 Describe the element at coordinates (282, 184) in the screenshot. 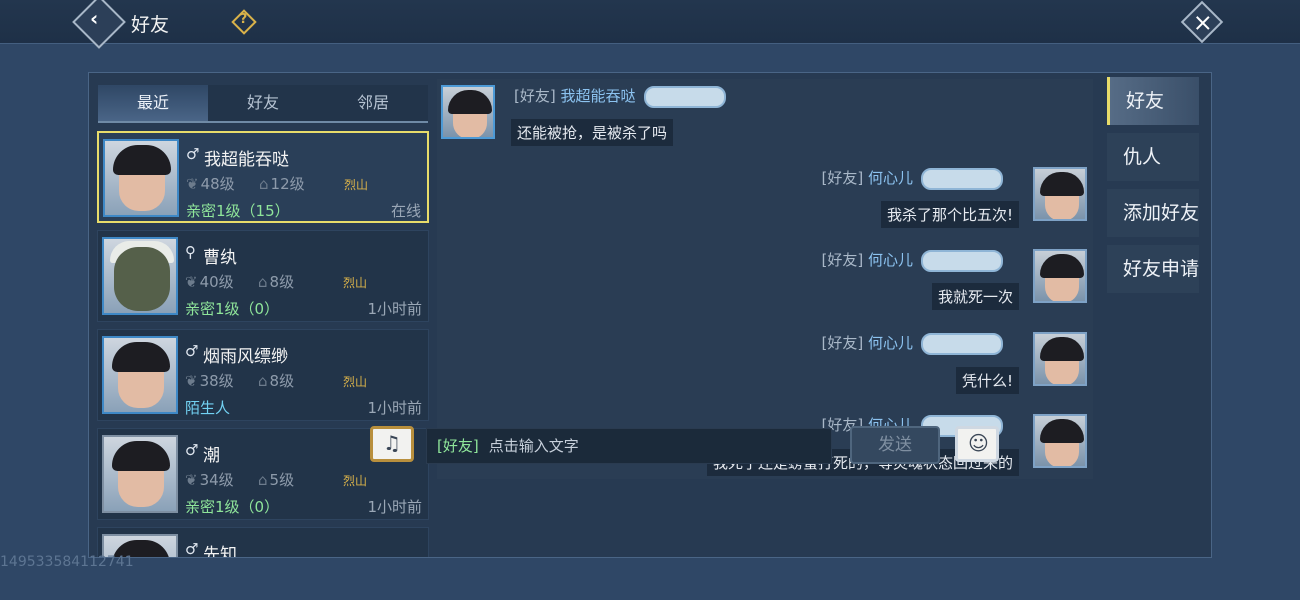

I see `home-level-stat: ⌂ 12级` at that location.